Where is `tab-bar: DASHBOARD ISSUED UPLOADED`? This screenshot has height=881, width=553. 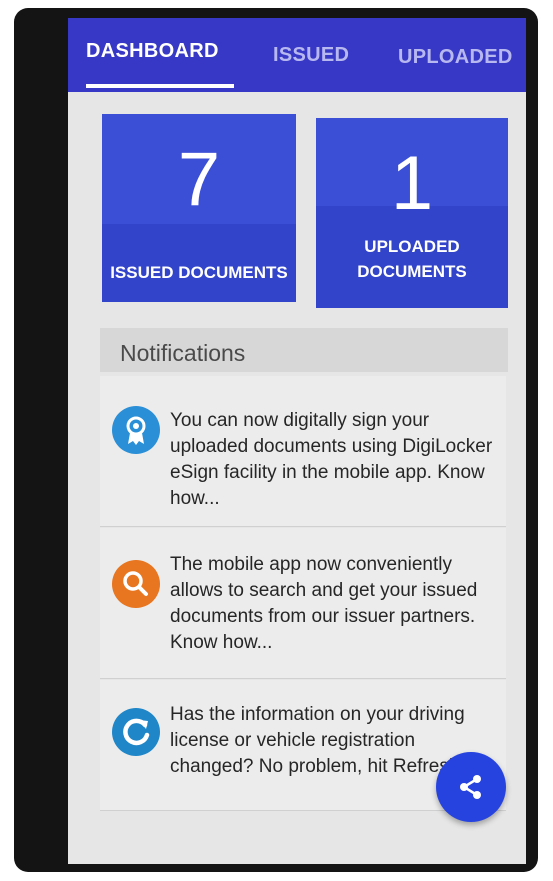 tab-bar: DASHBOARD ISSUED UPLOADED is located at coordinates (297, 55).